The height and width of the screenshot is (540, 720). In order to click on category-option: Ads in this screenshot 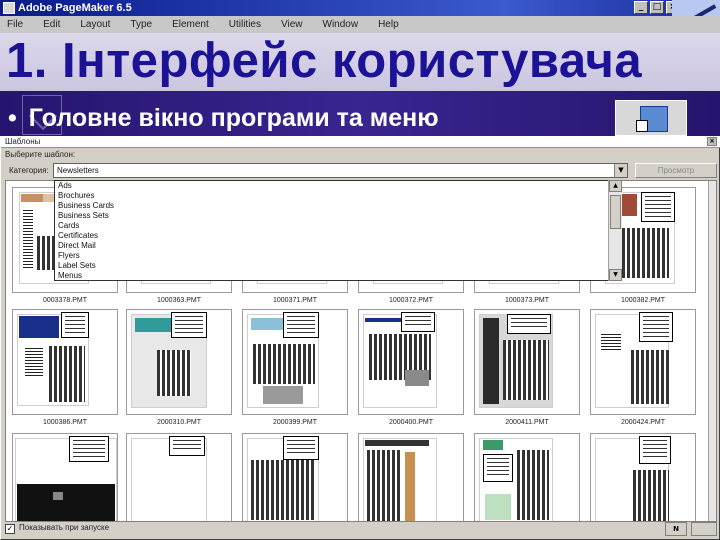, I will do `click(65, 186)`.